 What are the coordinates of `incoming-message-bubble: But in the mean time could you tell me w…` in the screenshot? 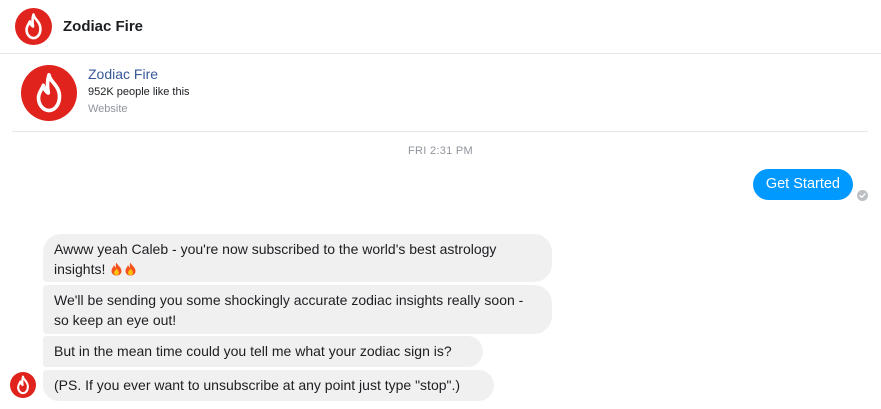 It's located at (263, 351).